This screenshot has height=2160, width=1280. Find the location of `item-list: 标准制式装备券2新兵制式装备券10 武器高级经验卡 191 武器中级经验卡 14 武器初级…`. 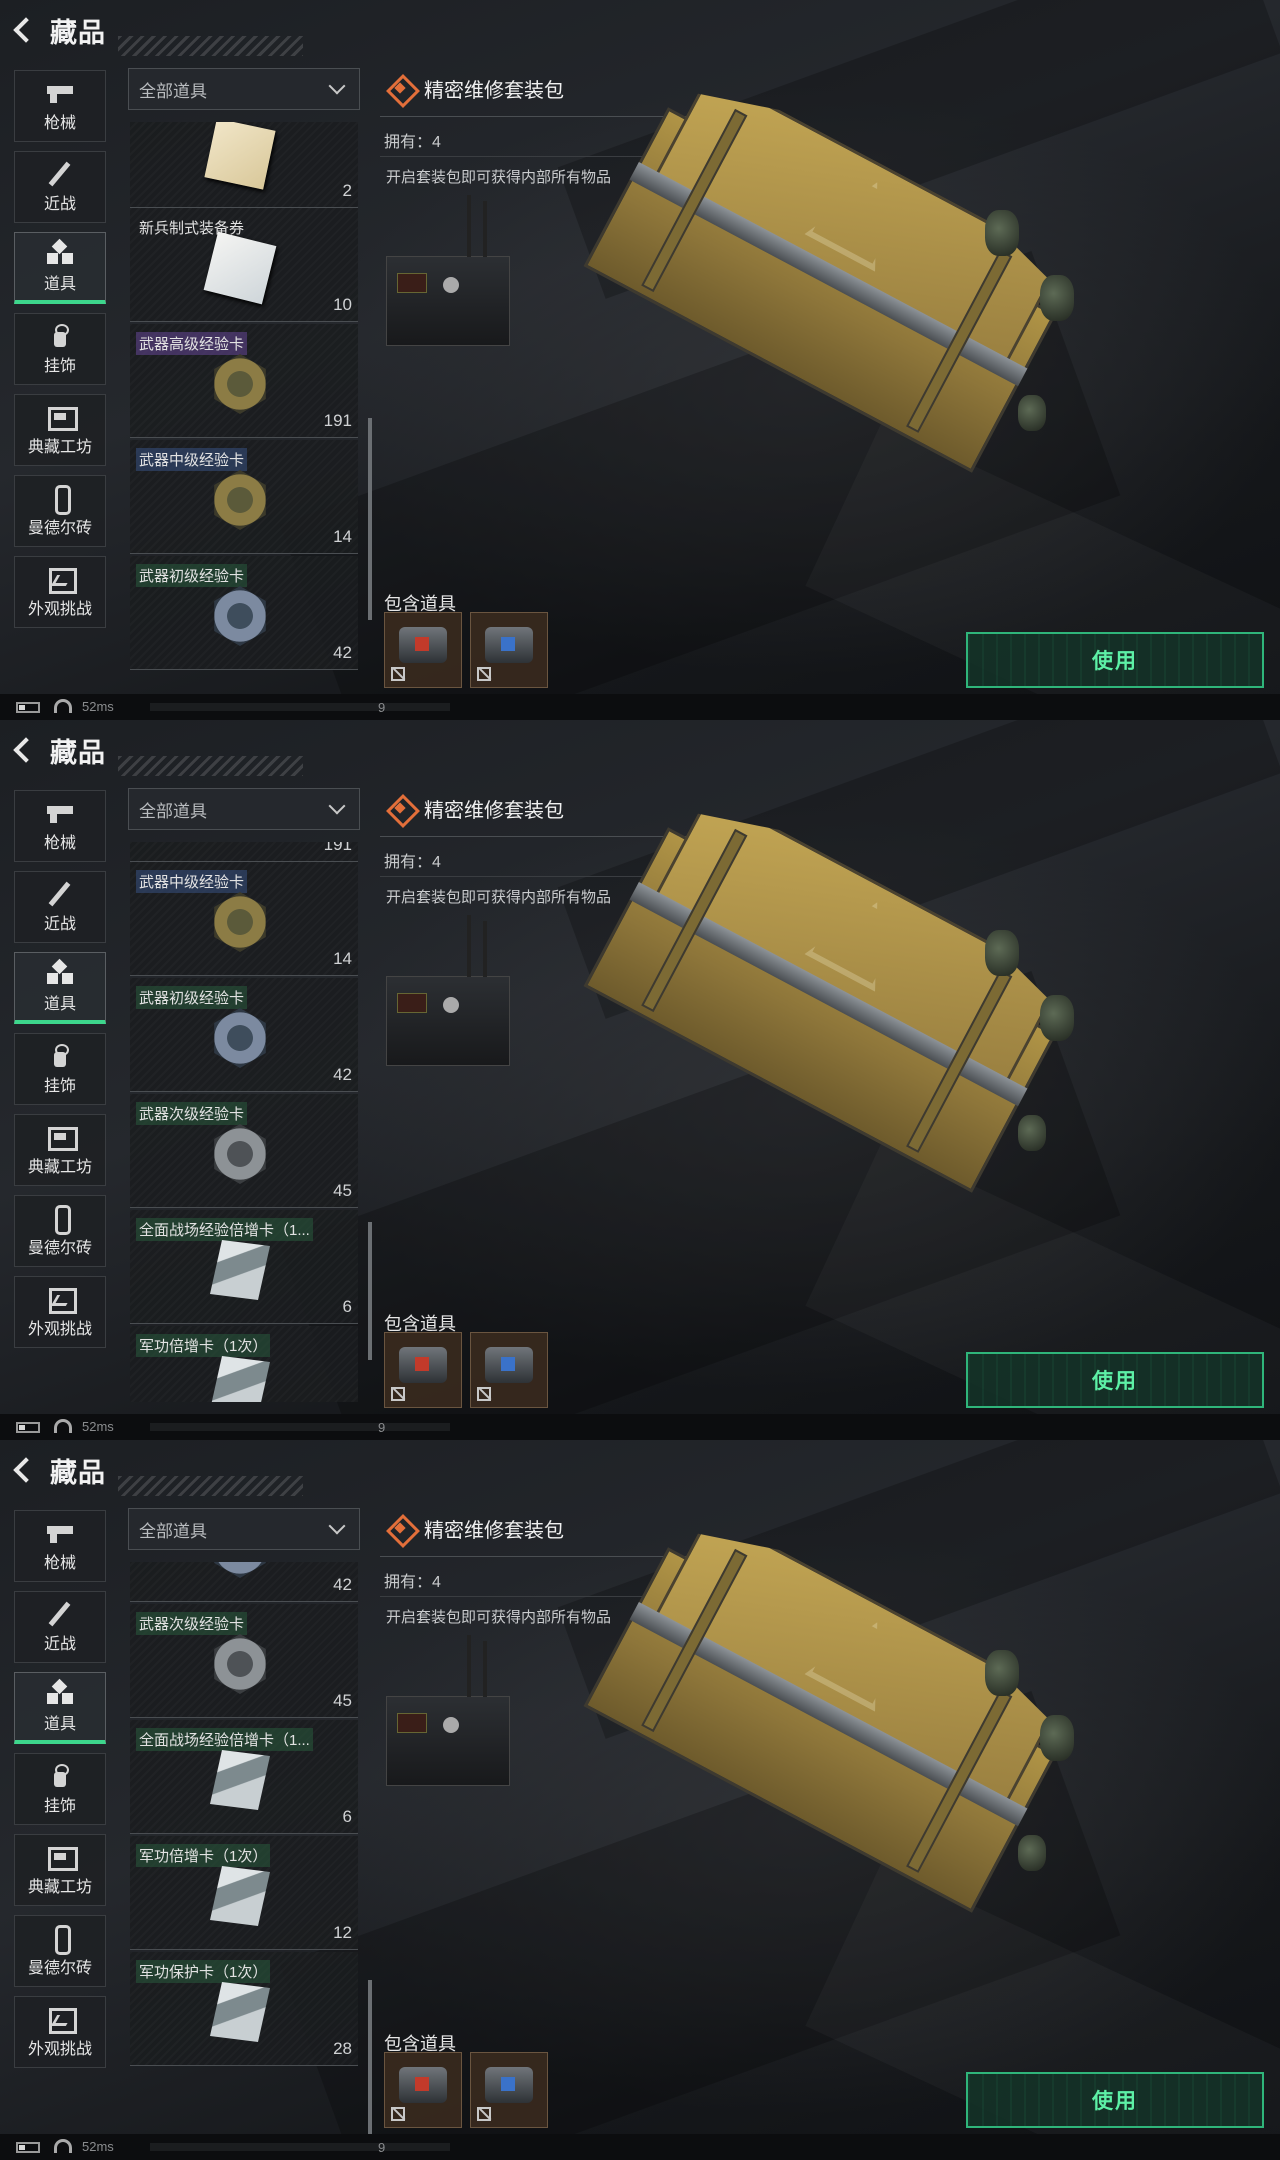

item-list: 标准制式装备券2新兵制式装备券10 武器高级经验卡 191 武器中级经验卡 14 武器初级… is located at coordinates (244, 402).